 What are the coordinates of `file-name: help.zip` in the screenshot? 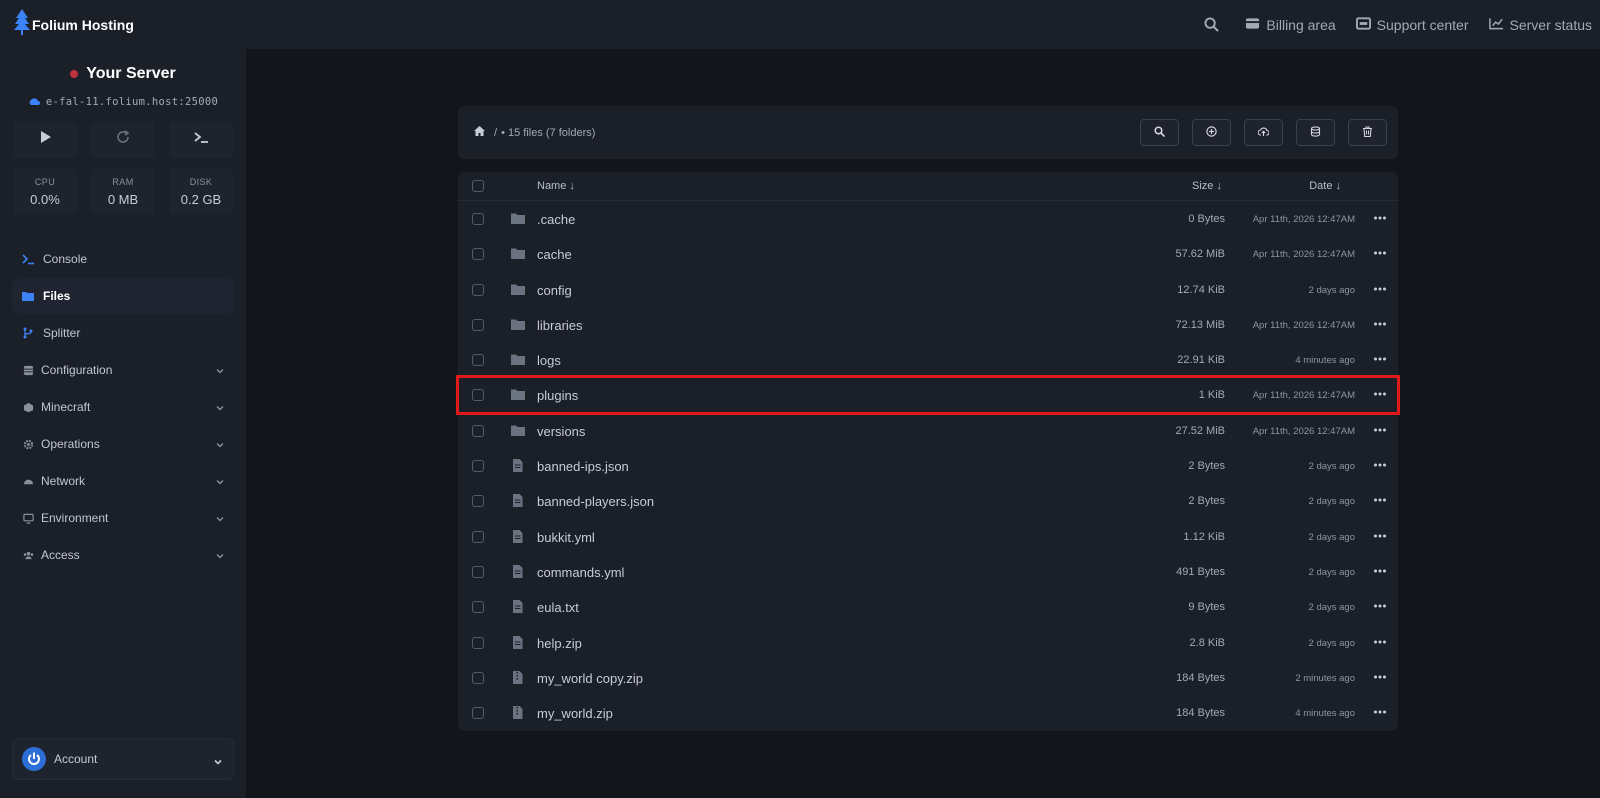 It's located at (559, 643).